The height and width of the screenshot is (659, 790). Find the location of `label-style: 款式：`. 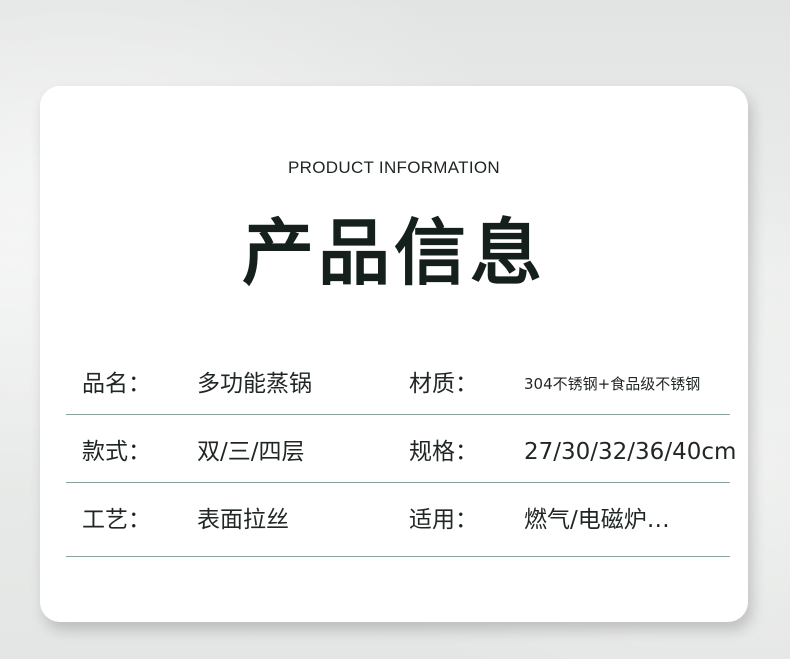

label-style: 款式： is located at coordinates (116, 452).